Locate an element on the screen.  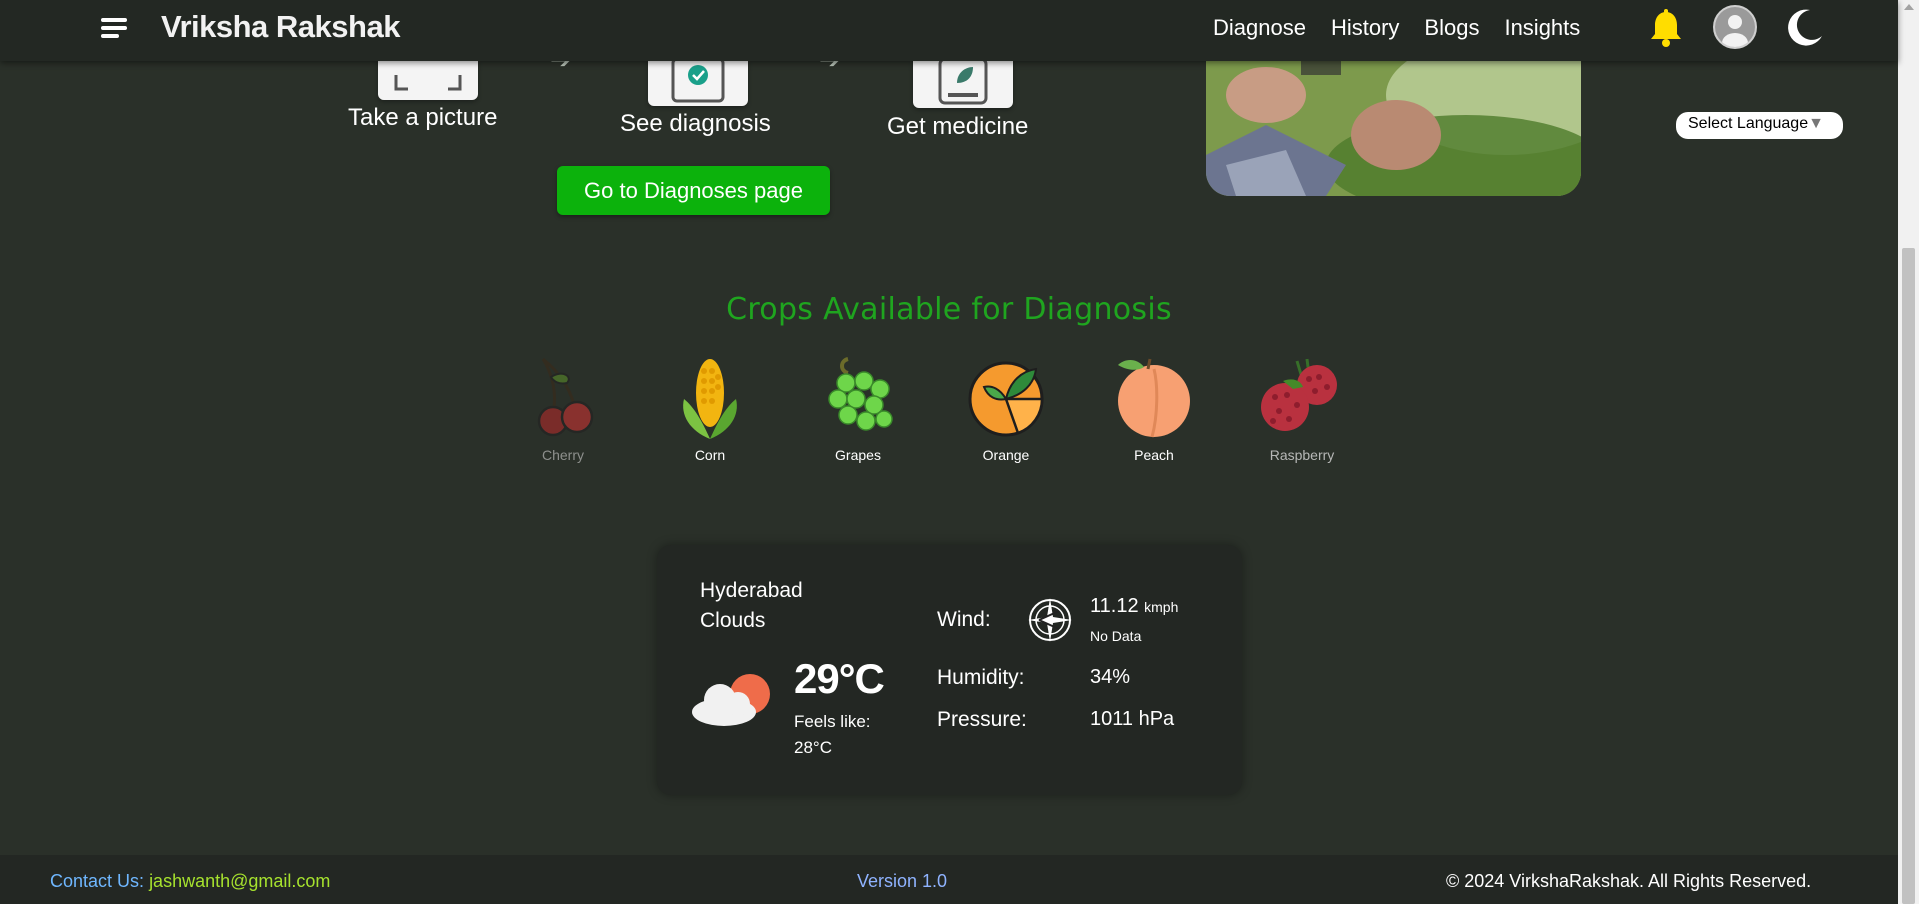
corn-icon is located at coordinates (710, 399).